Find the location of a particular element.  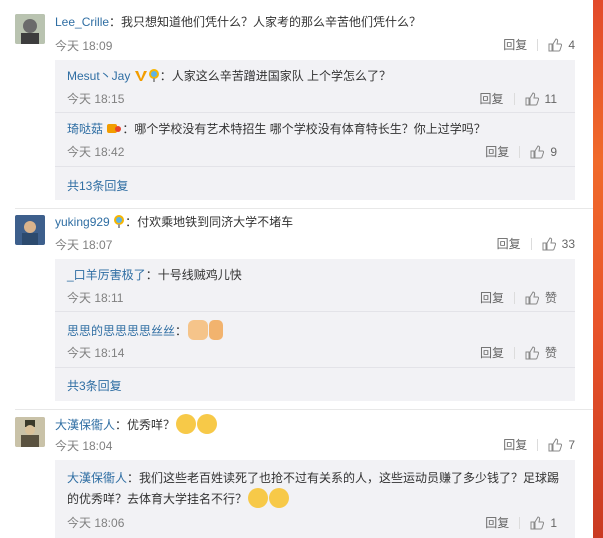

comment-username: Lee_Crille is located at coordinates (82, 22).